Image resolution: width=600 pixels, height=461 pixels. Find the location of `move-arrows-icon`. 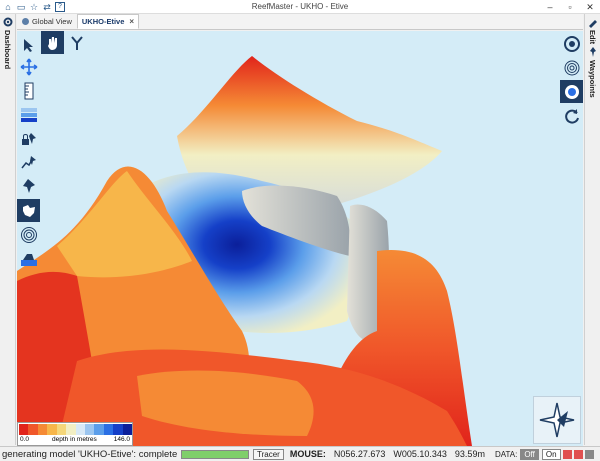

move-arrows-icon is located at coordinates (28, 66).